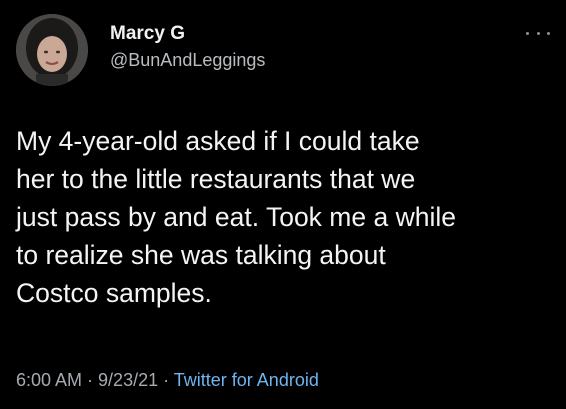 This screenshot has height=409, width=566. Describe the element at coordinates (538, 33) in the screenshot. I see `more-options-icon` at that location.